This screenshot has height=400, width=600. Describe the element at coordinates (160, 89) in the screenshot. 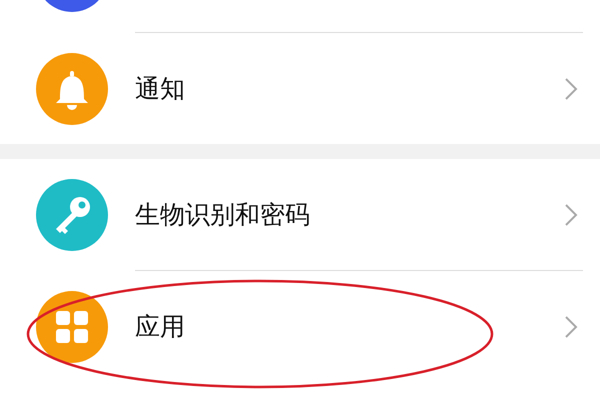

I see `item-label: 通知` at that location.